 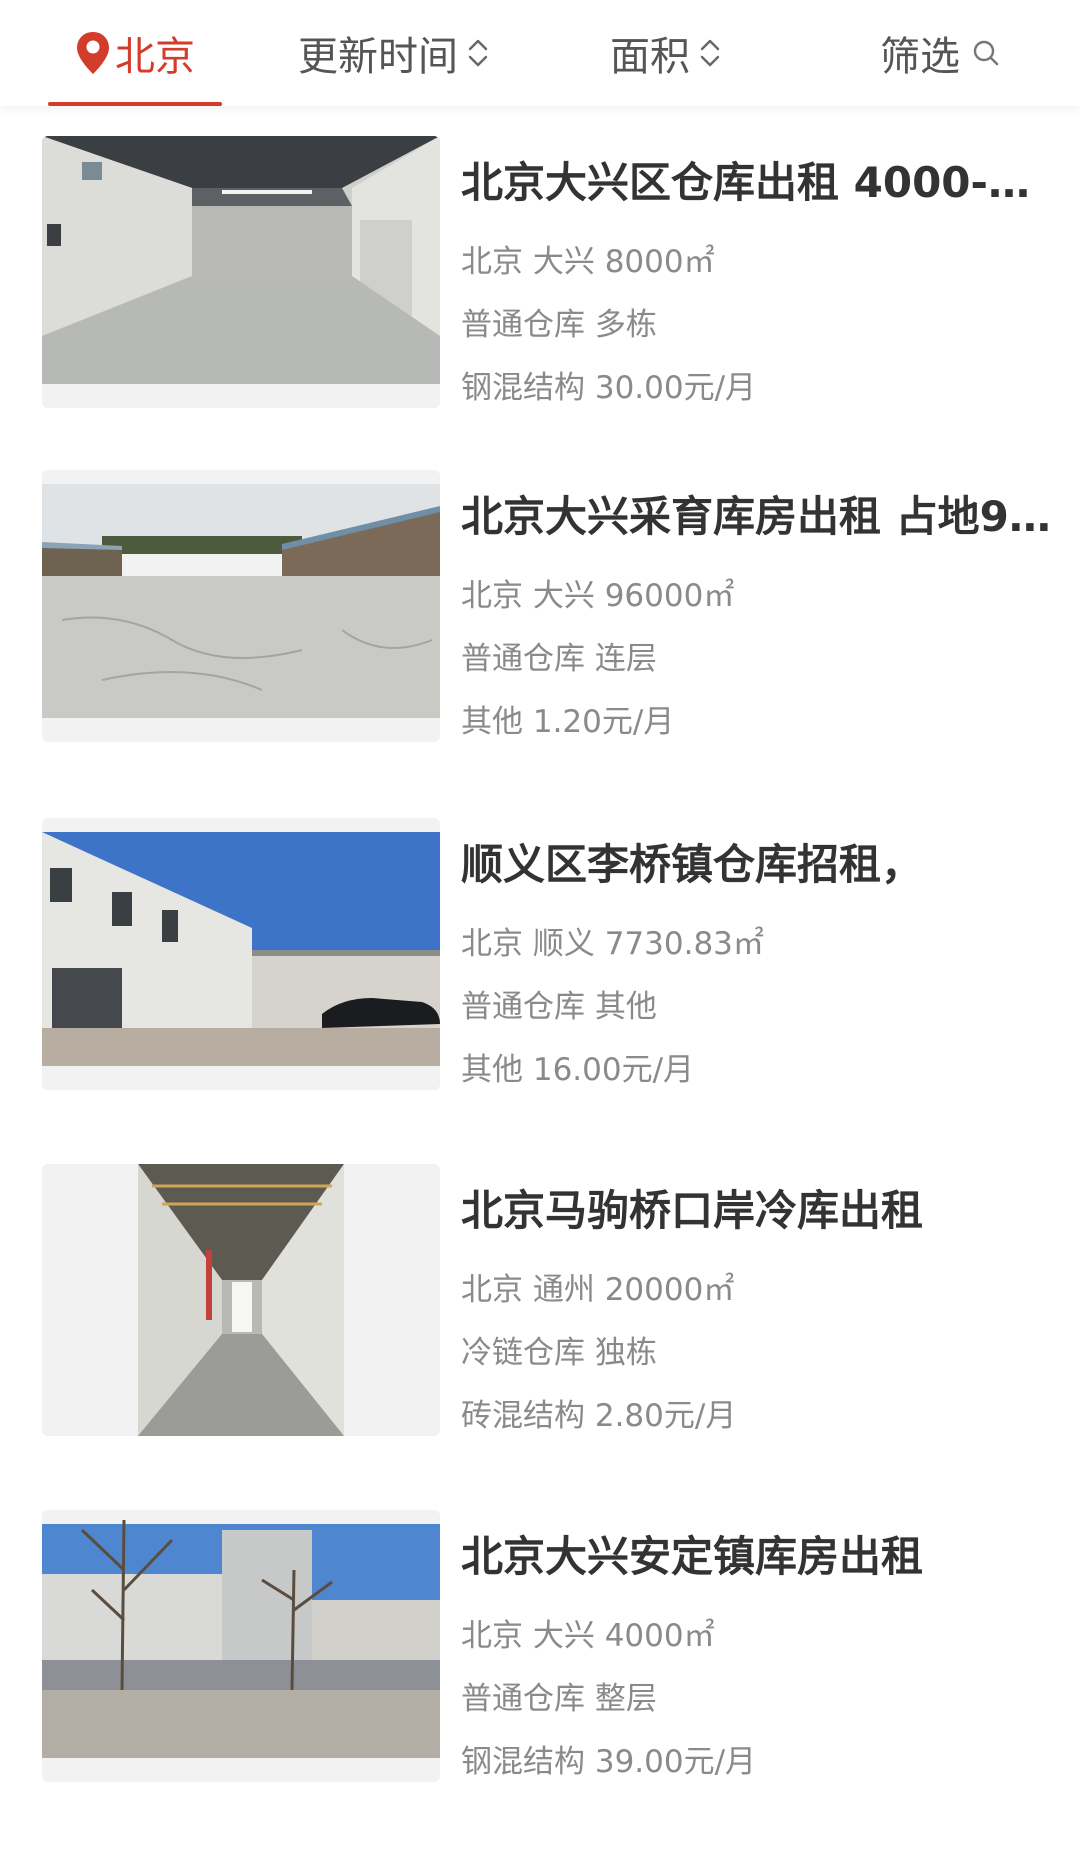 I want to click on sort-update-time-label: 更新时间, so click(x=378, y=57).